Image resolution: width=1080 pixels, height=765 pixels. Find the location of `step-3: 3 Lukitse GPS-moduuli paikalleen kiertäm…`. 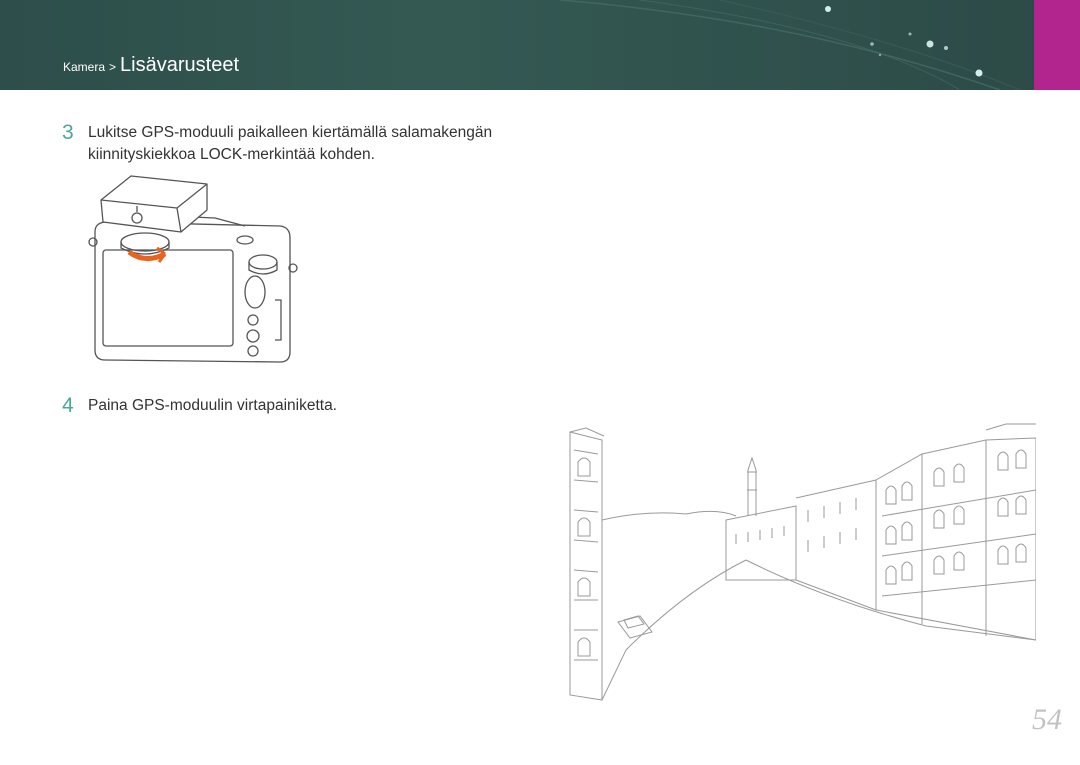

step-3: 3 Lukitse GPS-moduuli paikalleen kiertäm… is located at coordinates (277, 144).